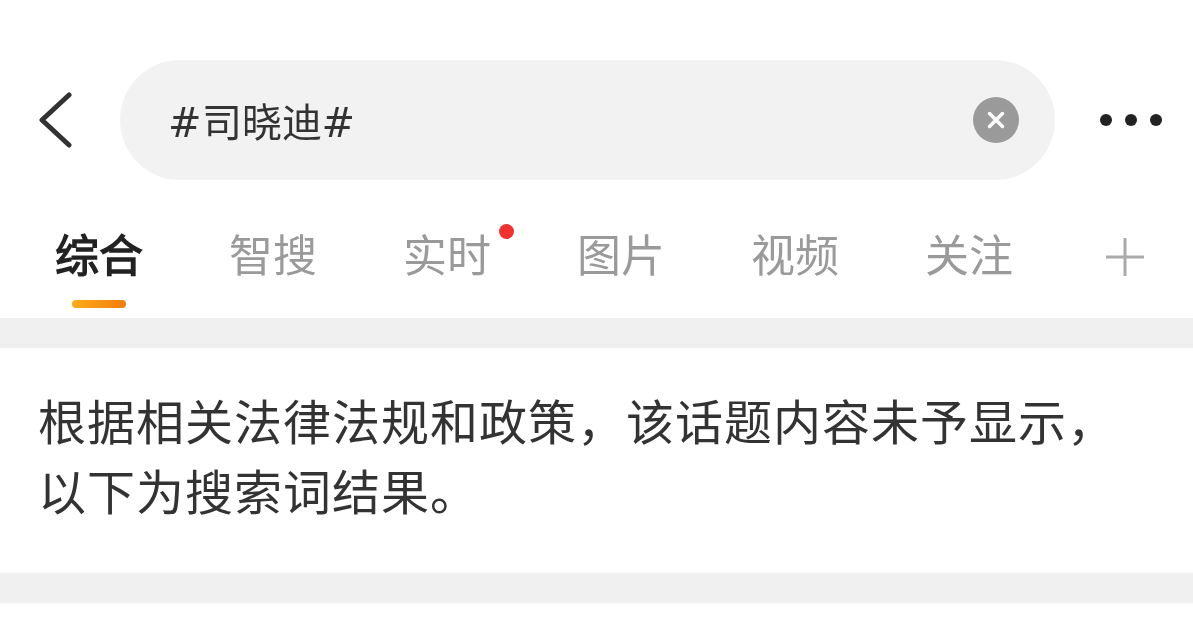 The height and width of the screenshot is (643, 1193). I want to click on tab: 关注, so click(969, 269).